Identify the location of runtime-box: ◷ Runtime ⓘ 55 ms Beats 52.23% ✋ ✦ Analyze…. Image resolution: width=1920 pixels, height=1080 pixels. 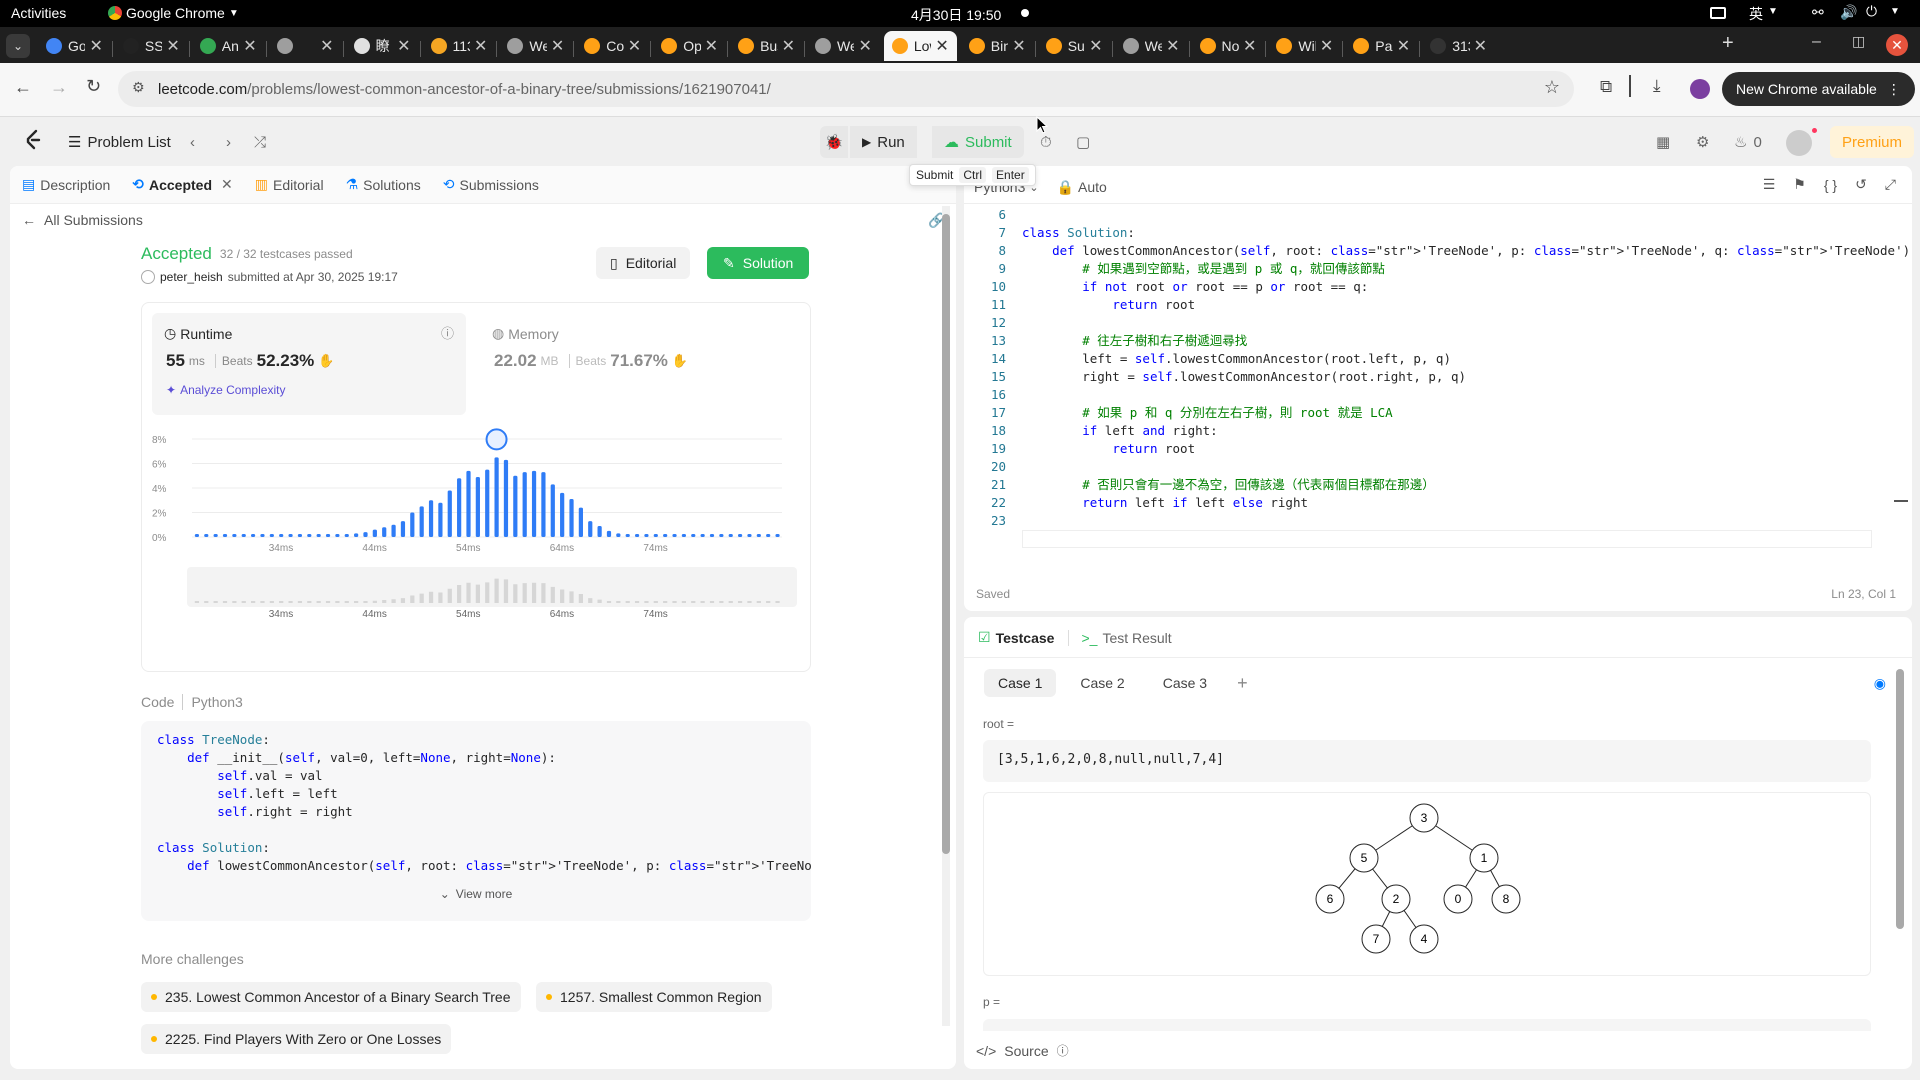
(309, 364).